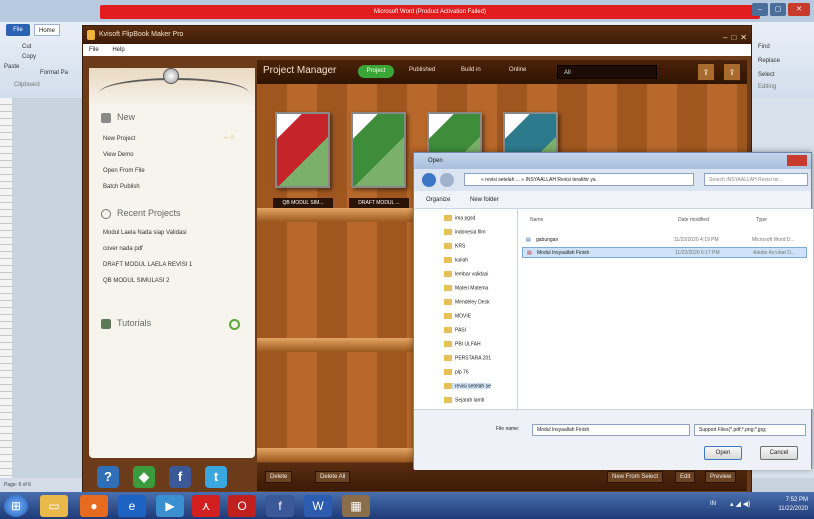 The width and height of the screenshot is (814, 519). Describe the element at coordinates (144, 477) in the screenshot. I see `feature-icon: ◆` at that location.